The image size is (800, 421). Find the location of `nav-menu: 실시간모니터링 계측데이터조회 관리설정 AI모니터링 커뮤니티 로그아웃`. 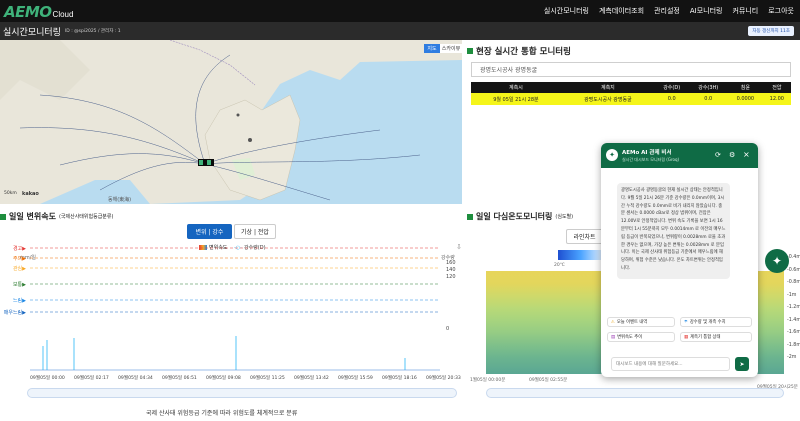

nav-menu: 실시간모니터링 계측데이터조회 관리설정 AI모니터링 커뮤니티 로그아웃 is located at coordinates (664, 11).